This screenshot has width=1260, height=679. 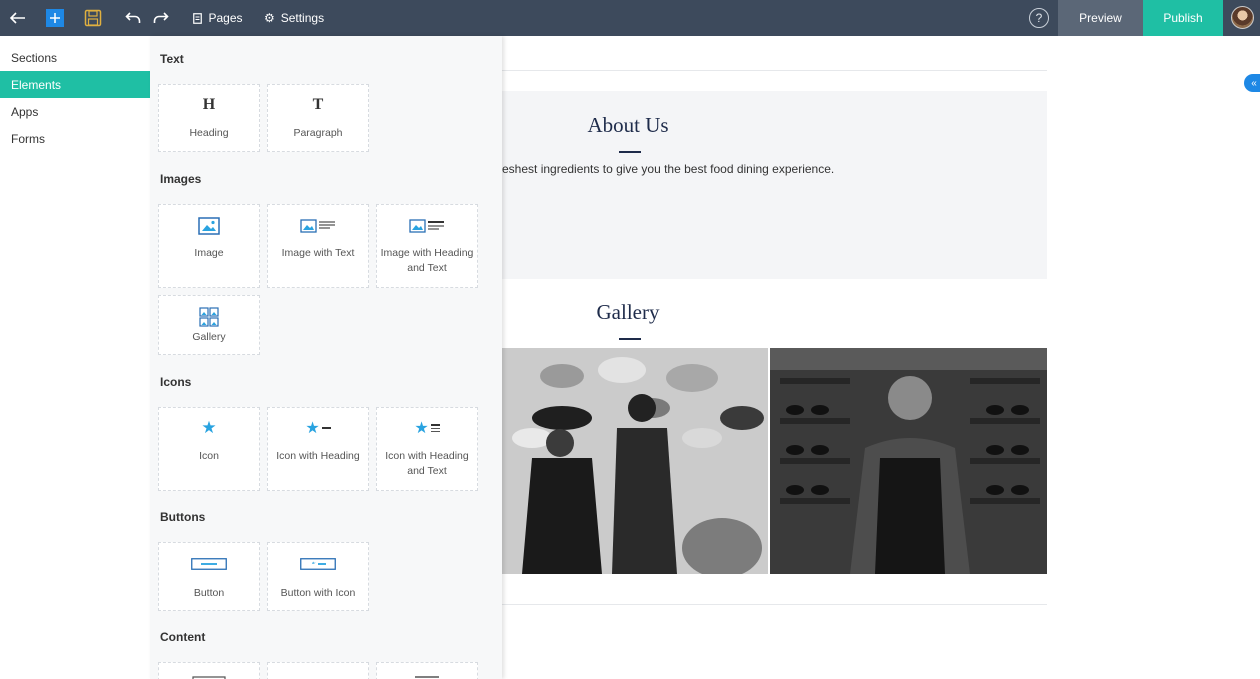 I want to click on element-label: Image with Text, so click(x=318, y=253).